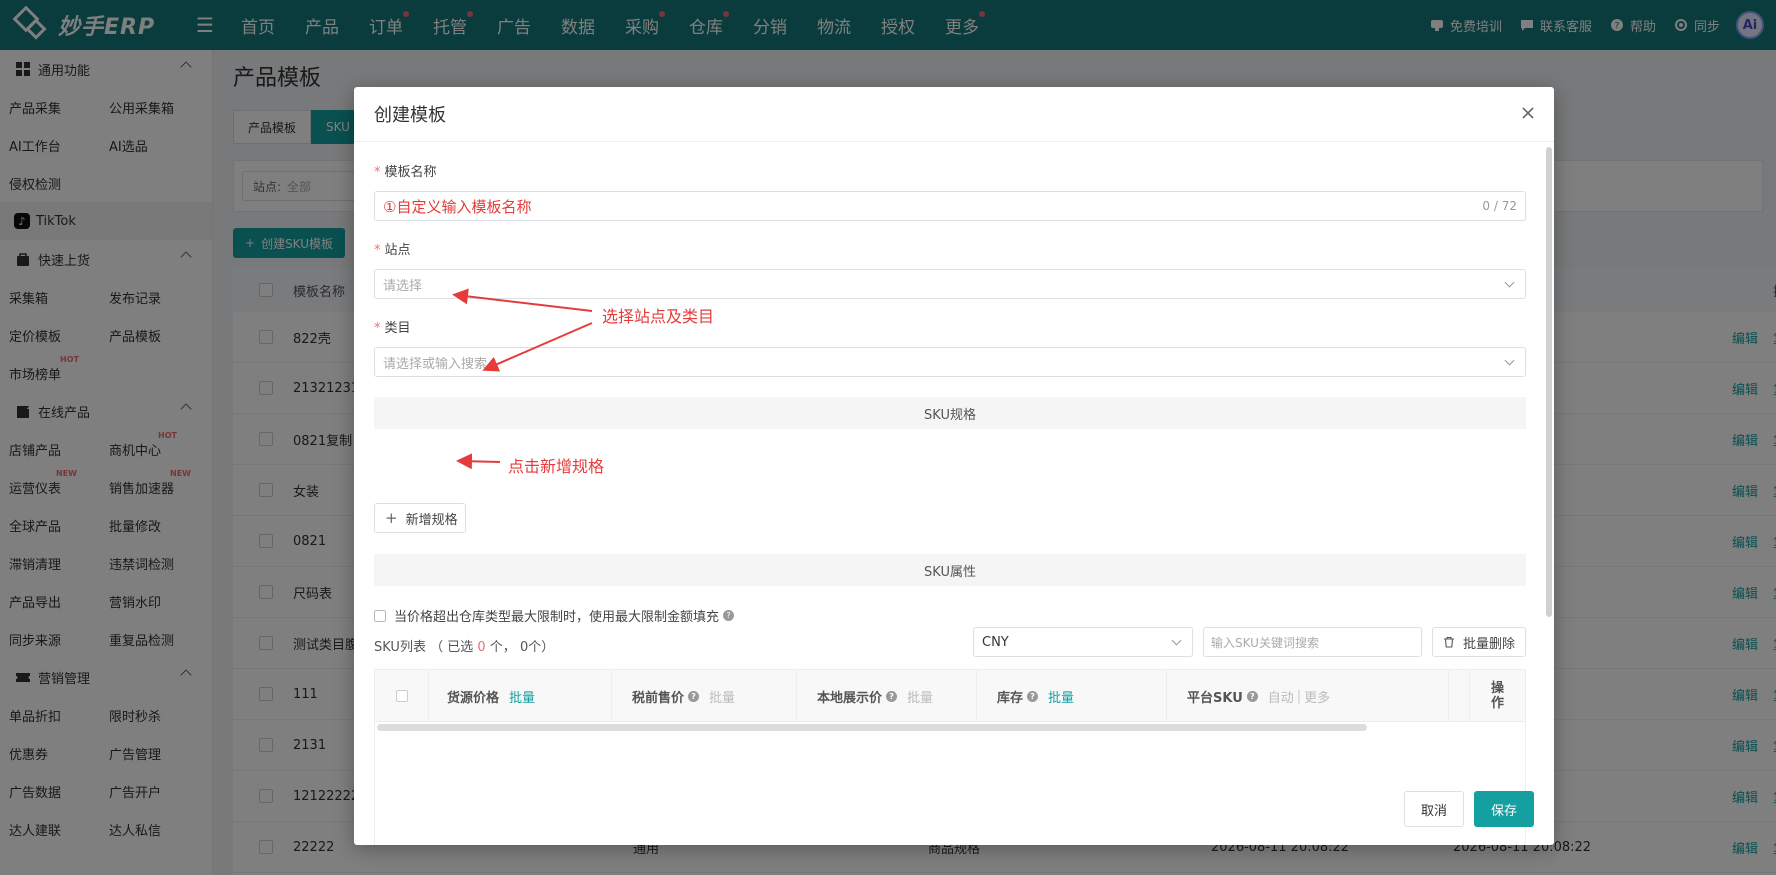 Image resolution: width=1776 pixels, height=875 pixels. I want to click on save-button: 保存, so click(1504, 809).